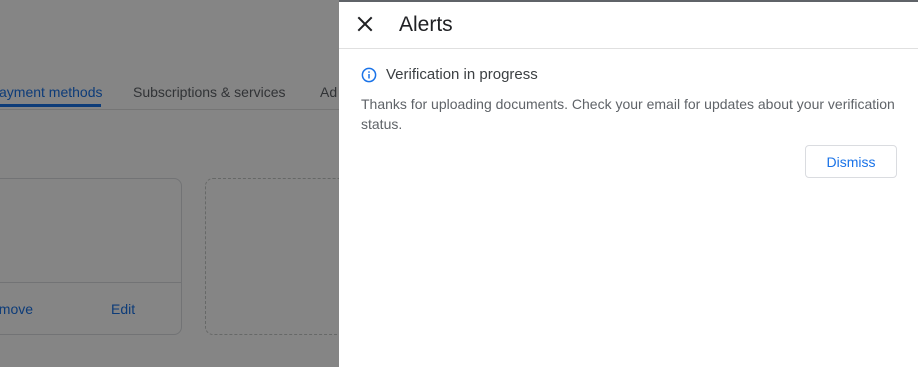 This screenshot has height=367, width=918. Describe the element at coordinates (369, 75) in the screenshot. I see `info-icon` at that location.